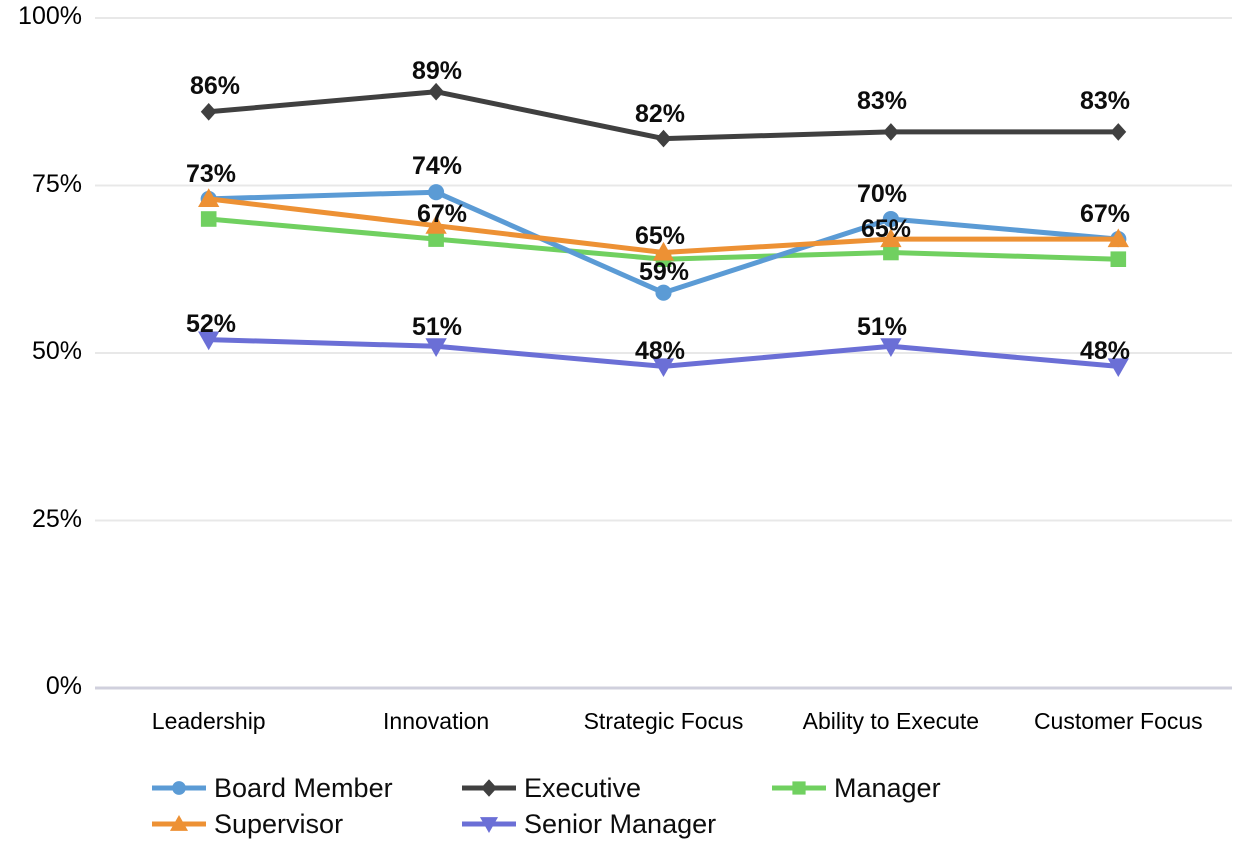  Describe the element at coordinates (437, 71) in the screenshot. I see `data-label: 89%` at that location.